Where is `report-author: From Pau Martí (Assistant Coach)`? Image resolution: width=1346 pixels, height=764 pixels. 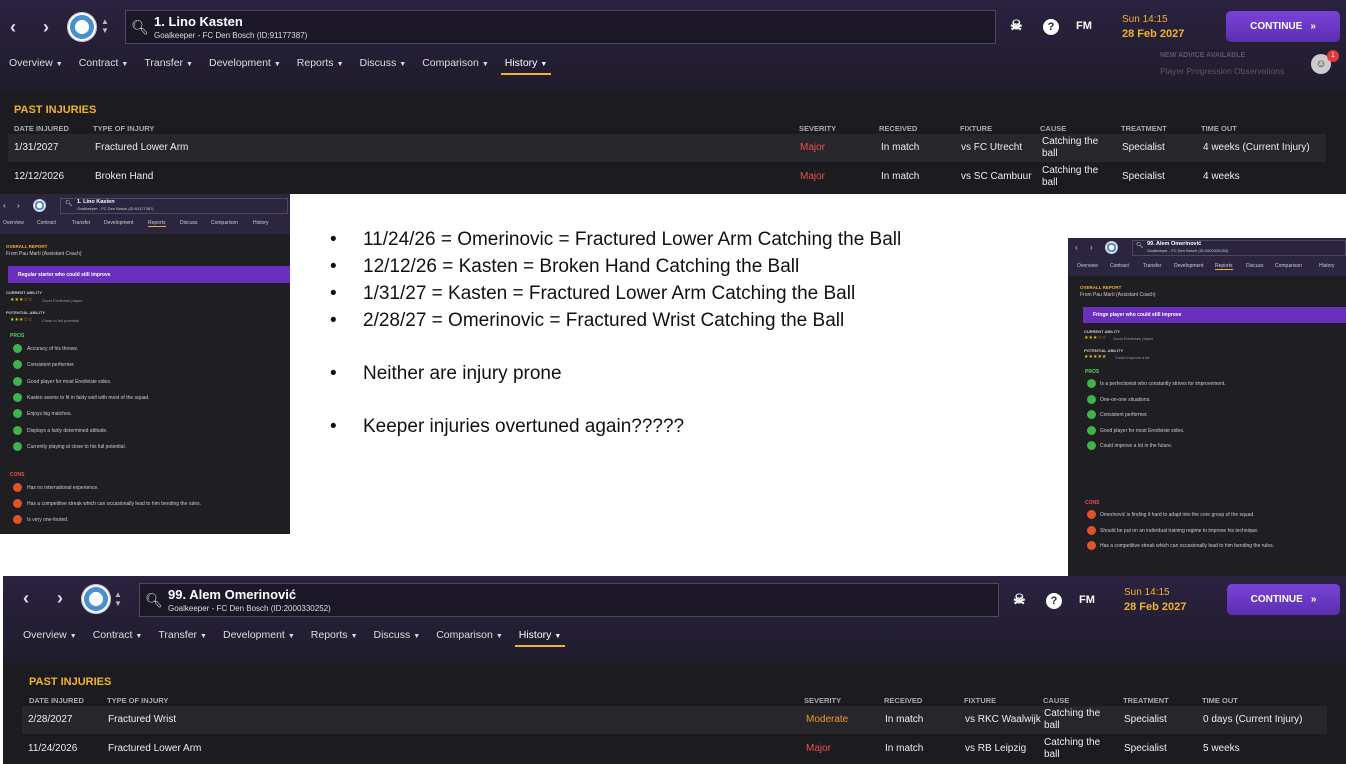 report-author: From Pau Martí (Assistant Coach) is located at coordinates (44, 254).